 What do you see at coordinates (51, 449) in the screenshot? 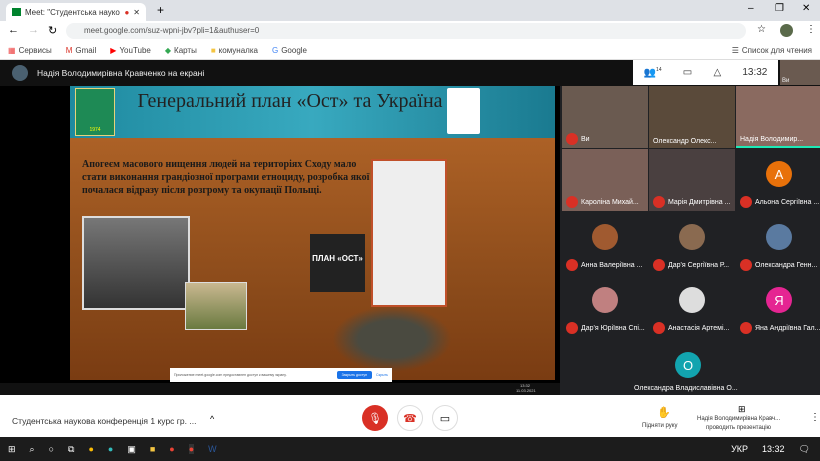
I see `cortana-icon: ○` at bounding box center [51, 449].